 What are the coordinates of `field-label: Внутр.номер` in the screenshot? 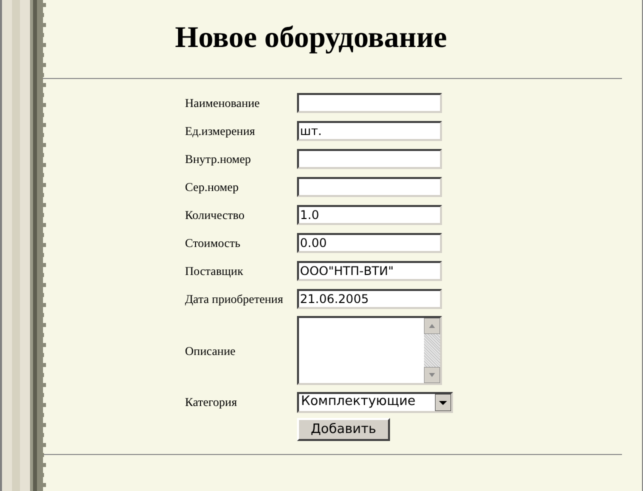 It's located at (218, 159).